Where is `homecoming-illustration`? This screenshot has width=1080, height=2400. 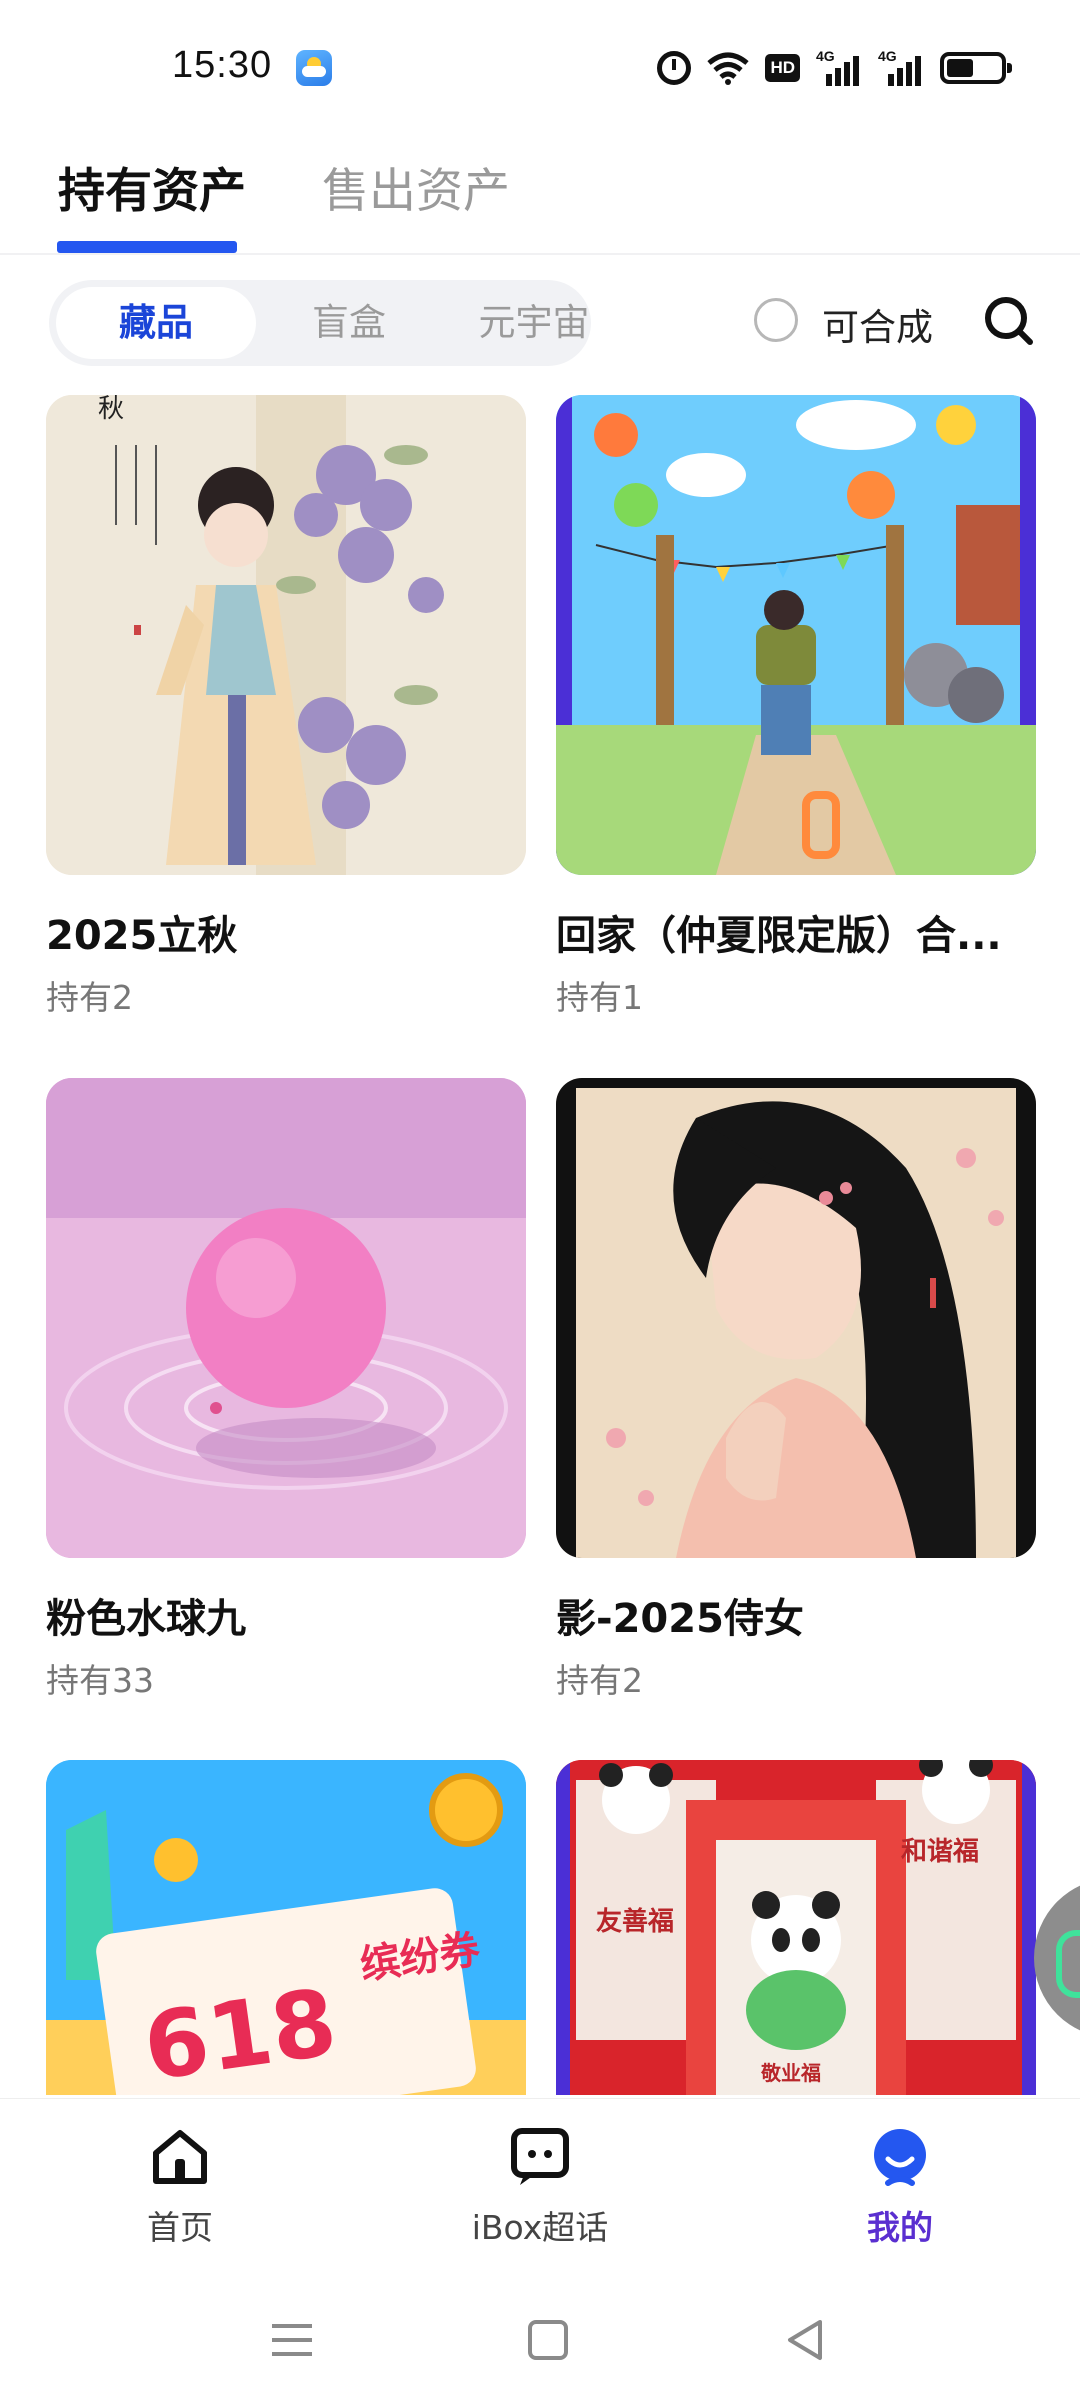 homecoming-illustration is located at coordinates (796, 635).